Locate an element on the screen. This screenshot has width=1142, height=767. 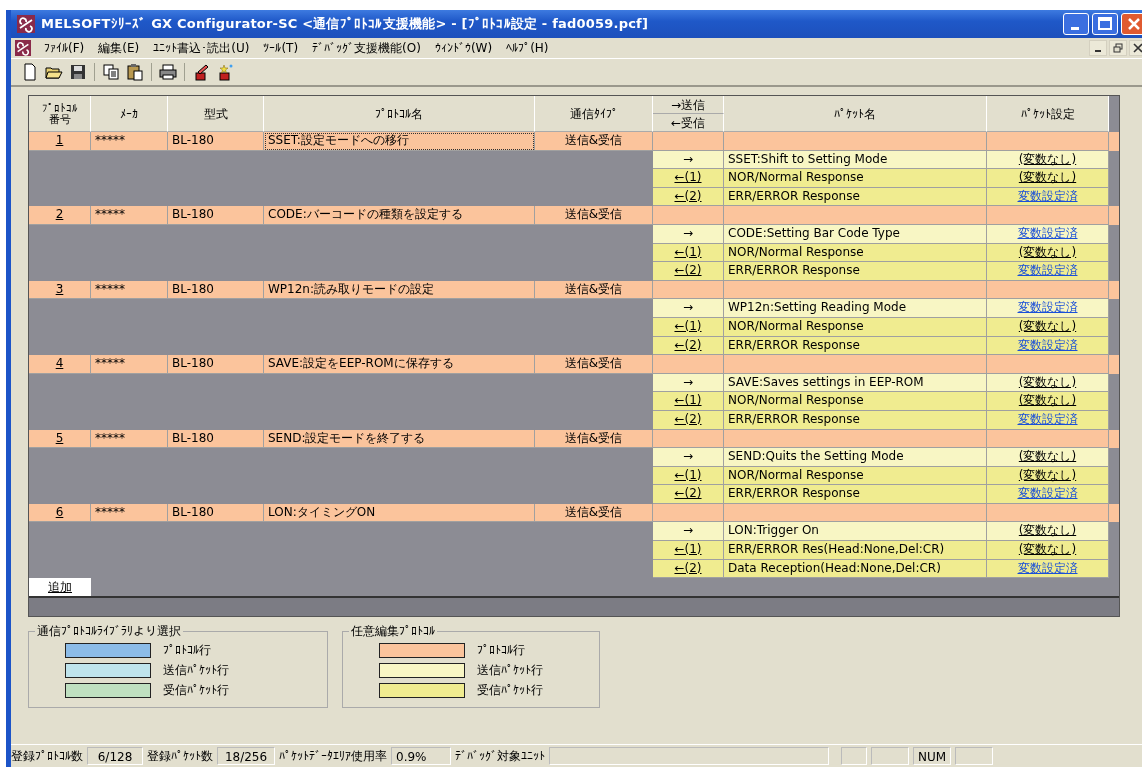
menu-item: ｳｨﾝﾄﾞｳ(W) is located at coordinates (463, 48).